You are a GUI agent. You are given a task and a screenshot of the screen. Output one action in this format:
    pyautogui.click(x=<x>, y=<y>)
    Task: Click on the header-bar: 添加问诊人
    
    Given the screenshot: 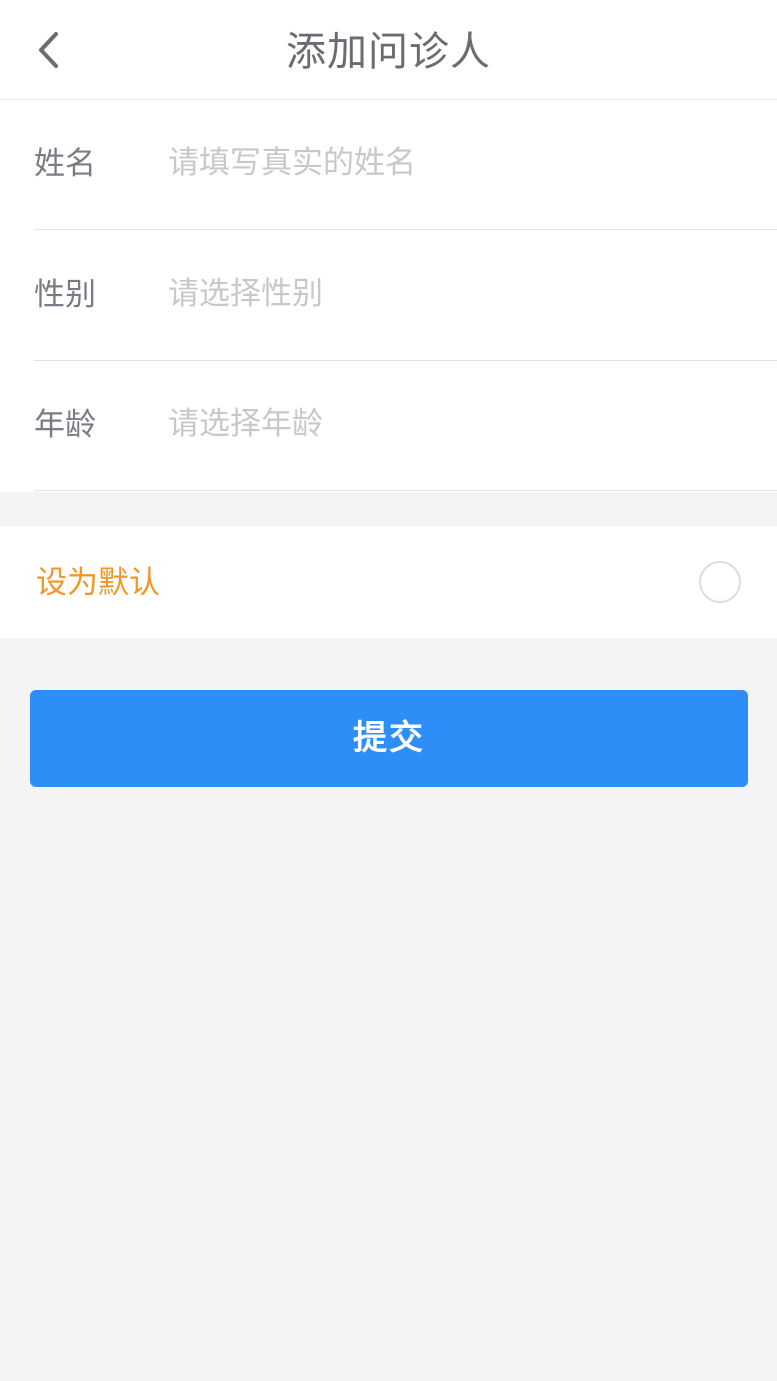 What is the action you would take?
    pyautogui.click(x=388, y=50)
    